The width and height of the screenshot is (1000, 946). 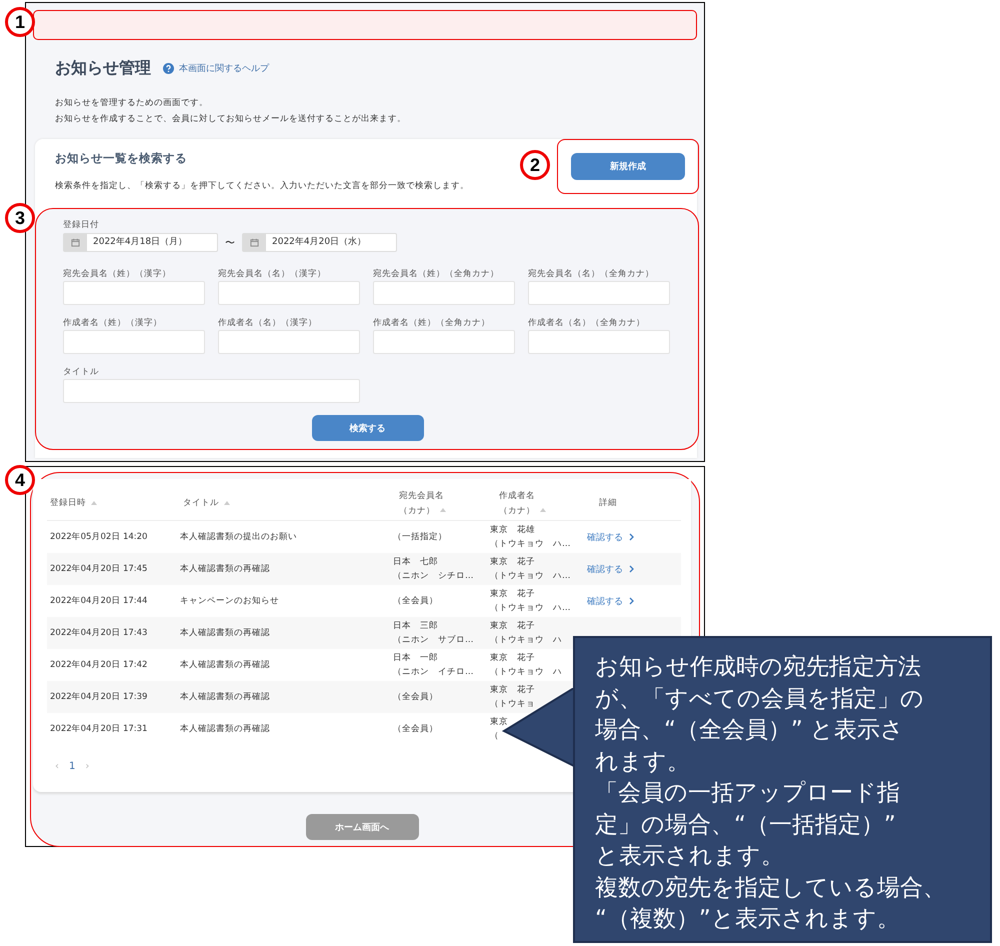 I want to click on home-button: ホーム画面へ, so click(x=362, y=827).